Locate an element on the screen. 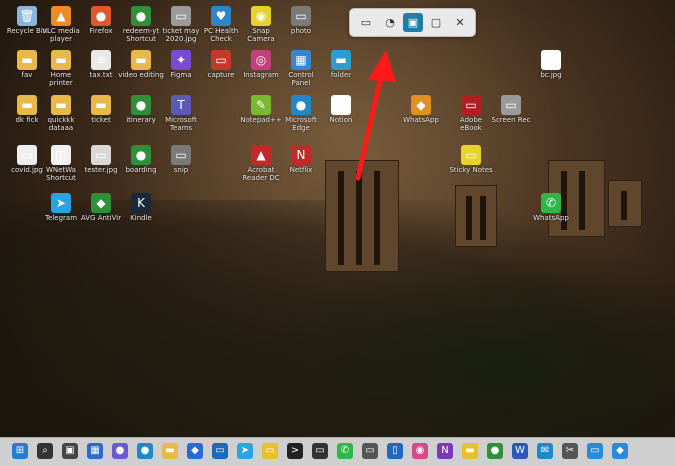 The image size is (675, 466). vlc-icon: ▲ is located at coordinates (61, 16).